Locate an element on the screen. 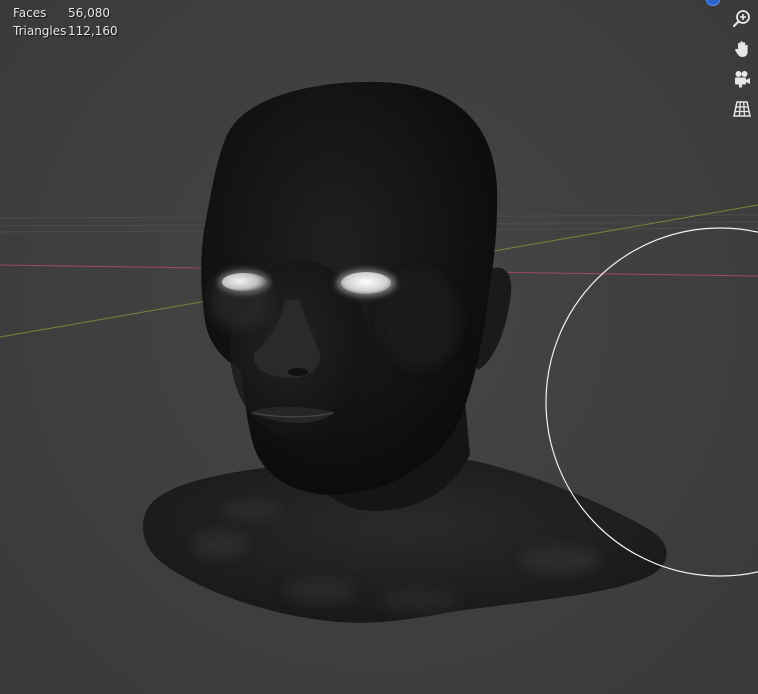 This screenshot has height=694, width=758. pan-hand-icon is located at coordinates (741, 48).